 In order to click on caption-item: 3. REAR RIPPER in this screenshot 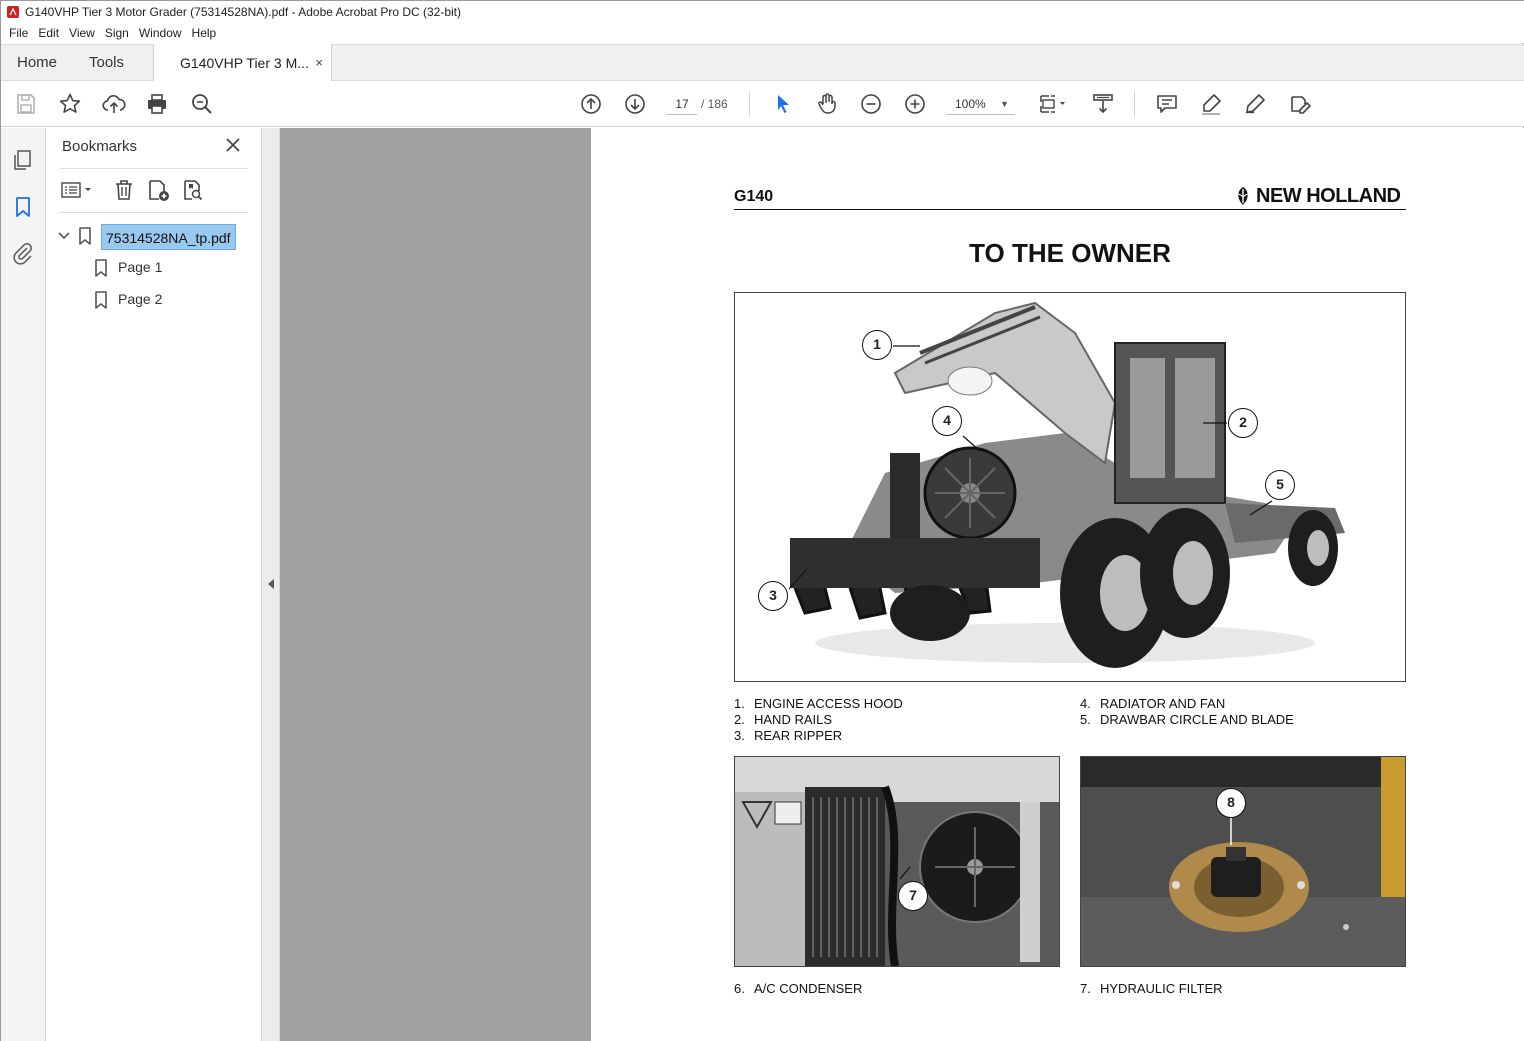, I will do `click(788, 735)`.